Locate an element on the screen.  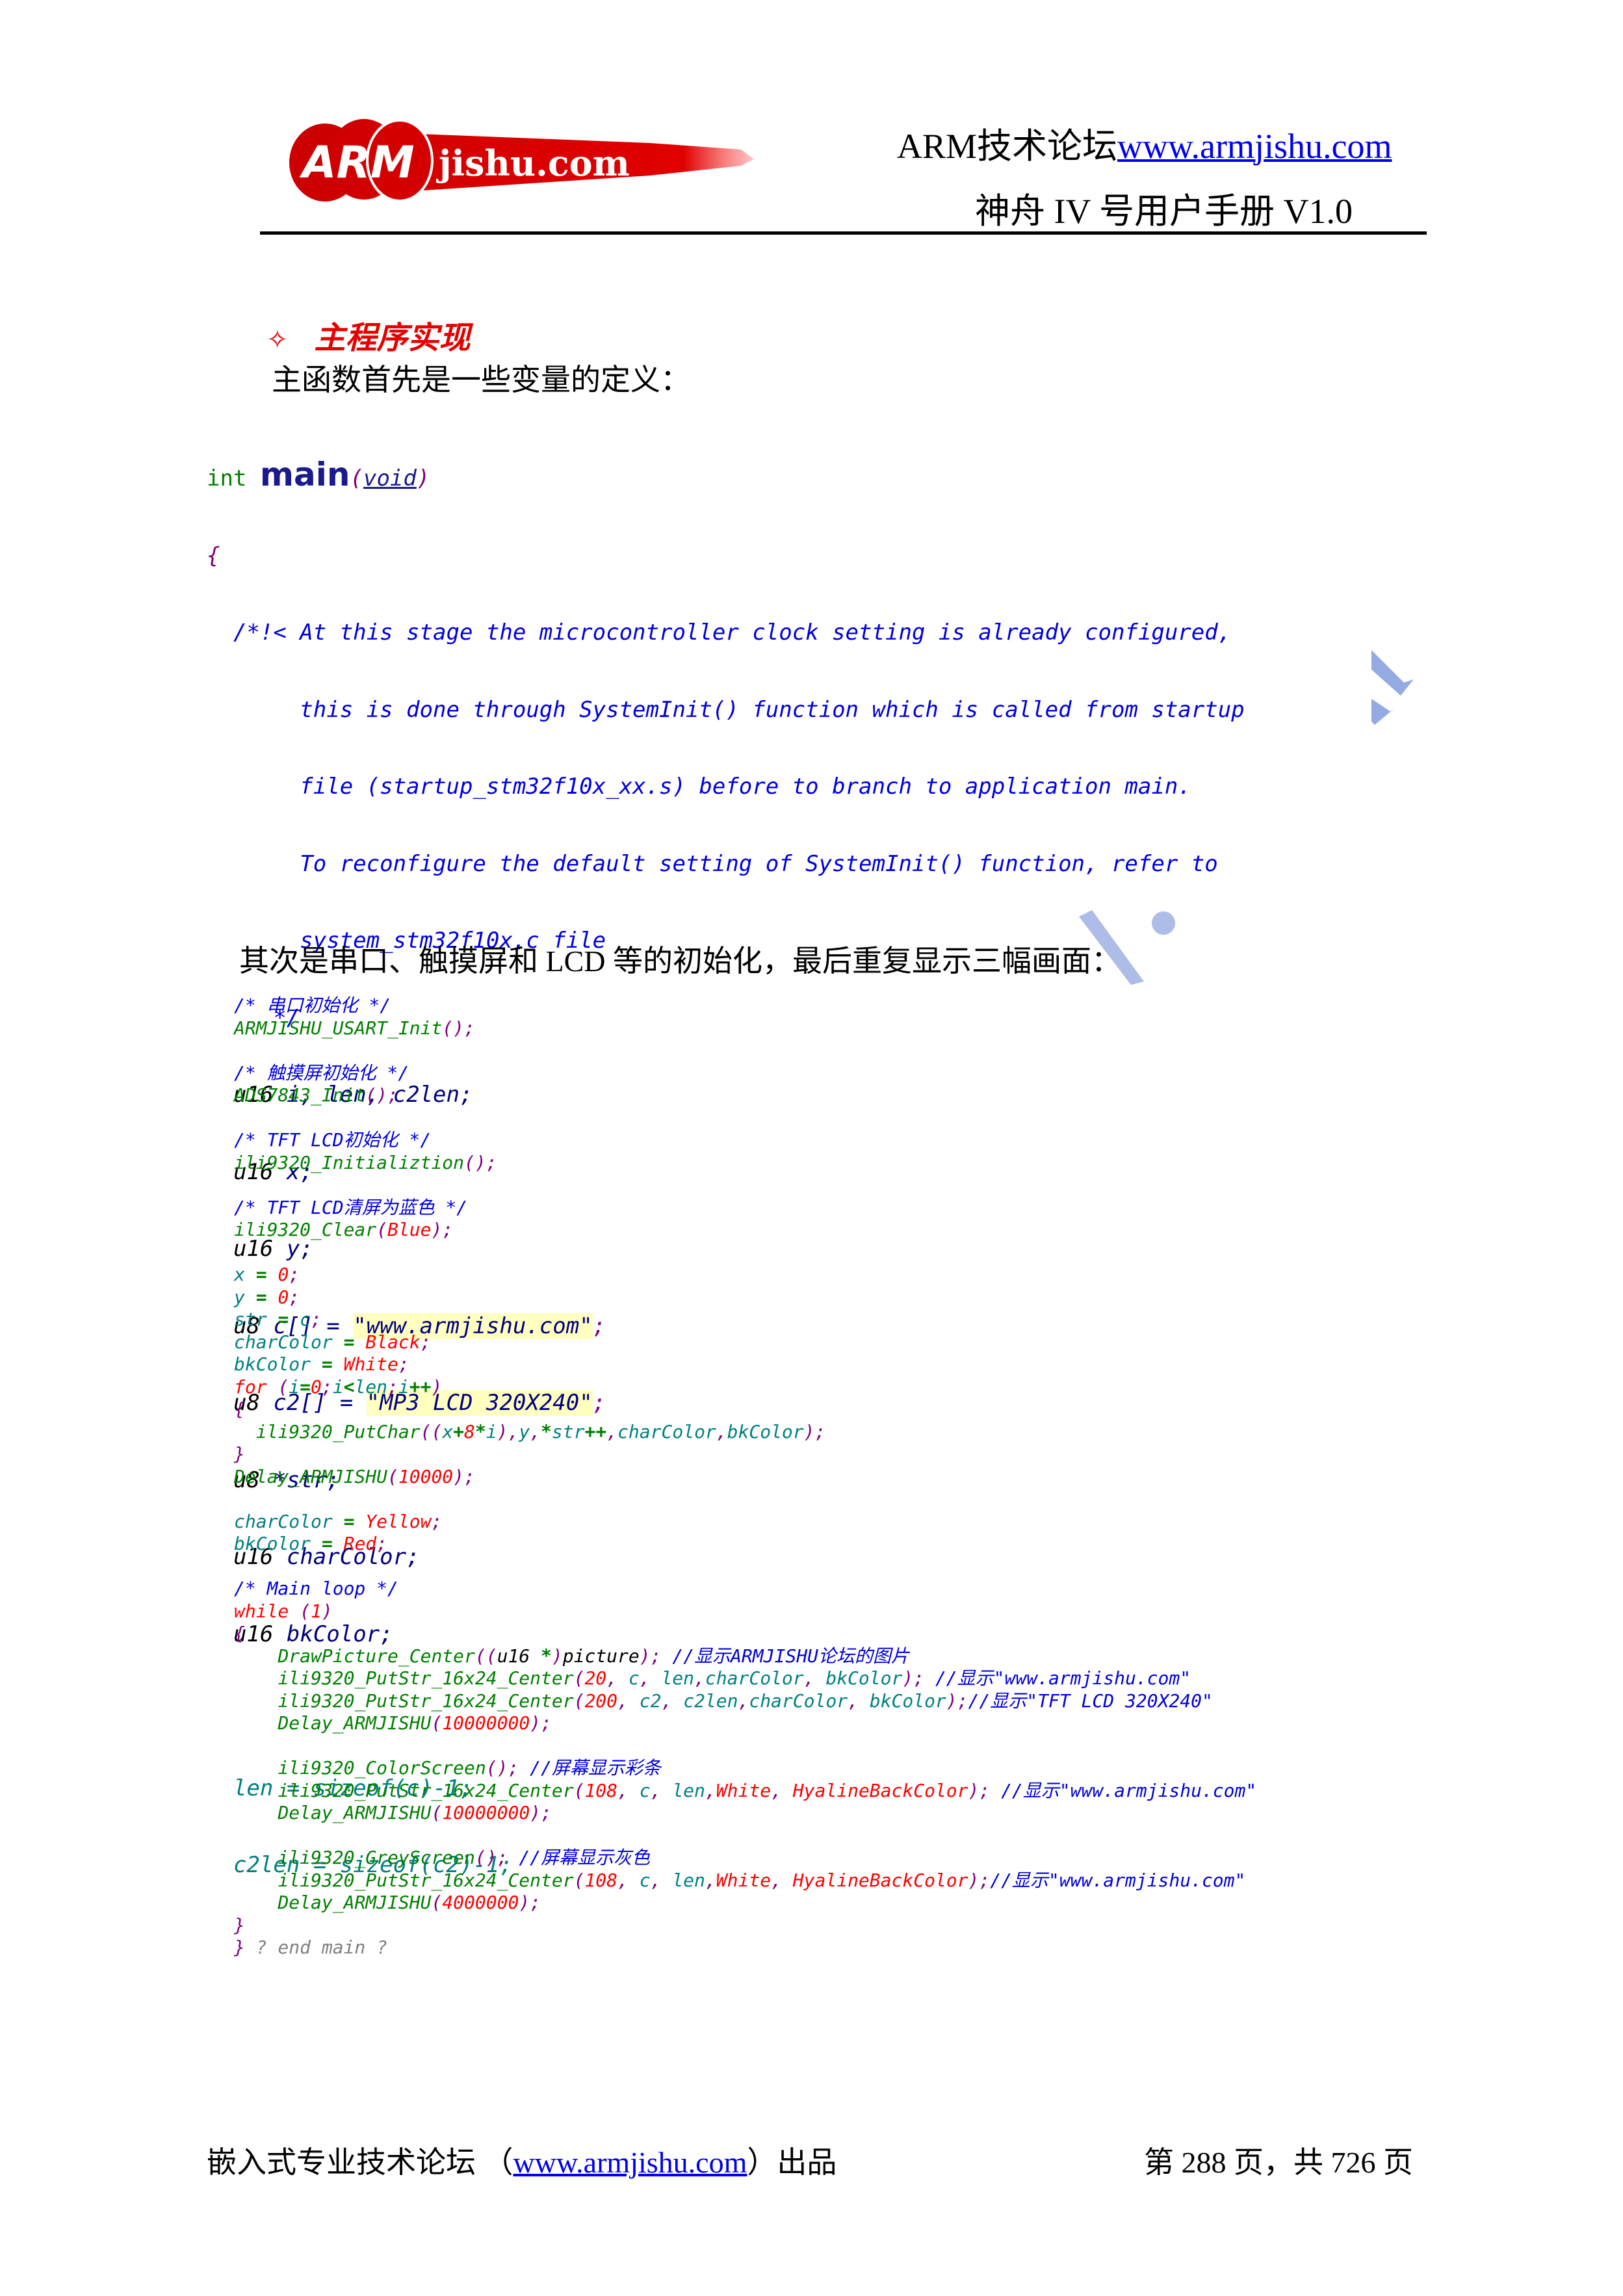
code-comment: /* Main loop */ is located at coordinates (316, 1588).